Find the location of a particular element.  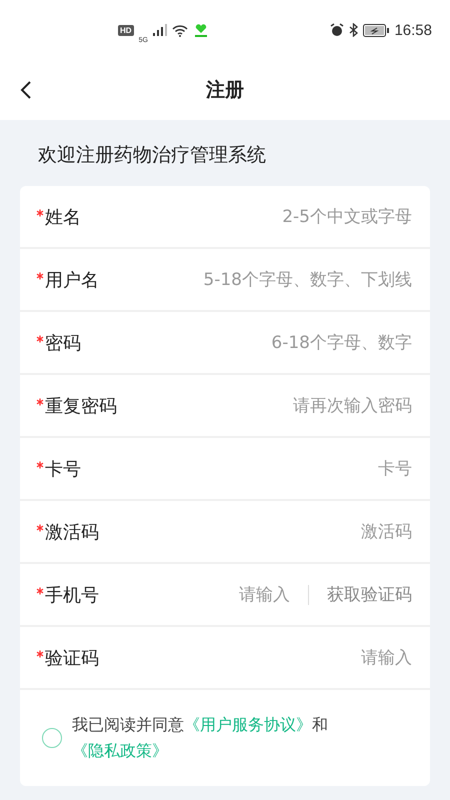

input-field: 请再次输入密码 is located at coordinates (352, 405).